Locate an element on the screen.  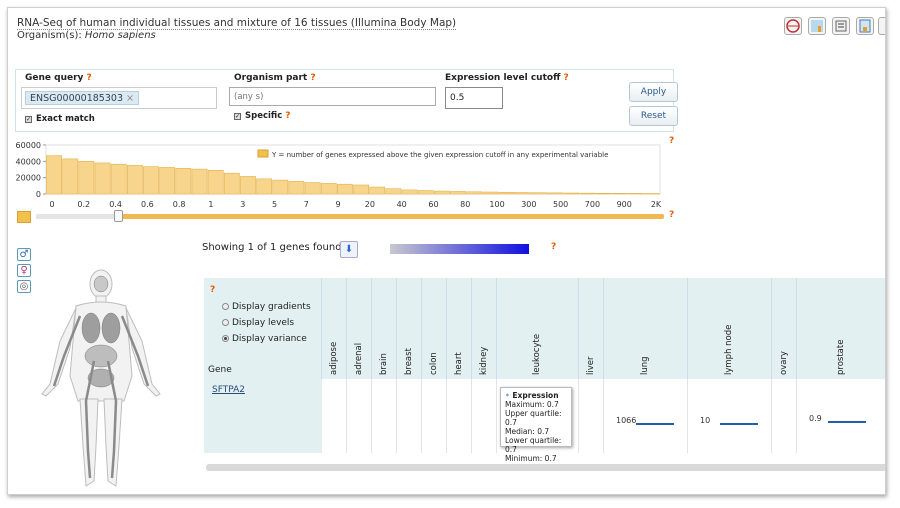
apply-button: Apply is located at coordinates (653, 92).